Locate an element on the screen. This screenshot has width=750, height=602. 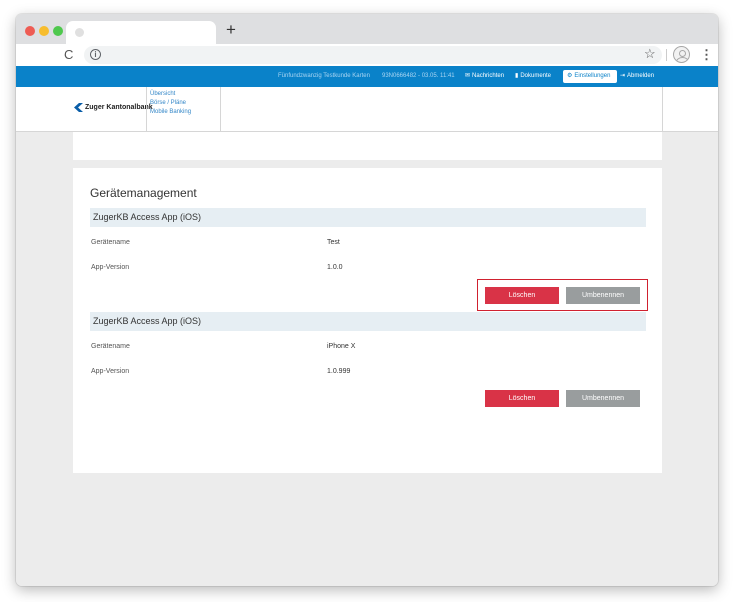
messages-link: ✉ Nachrichten is located at coordinates (484, 76).